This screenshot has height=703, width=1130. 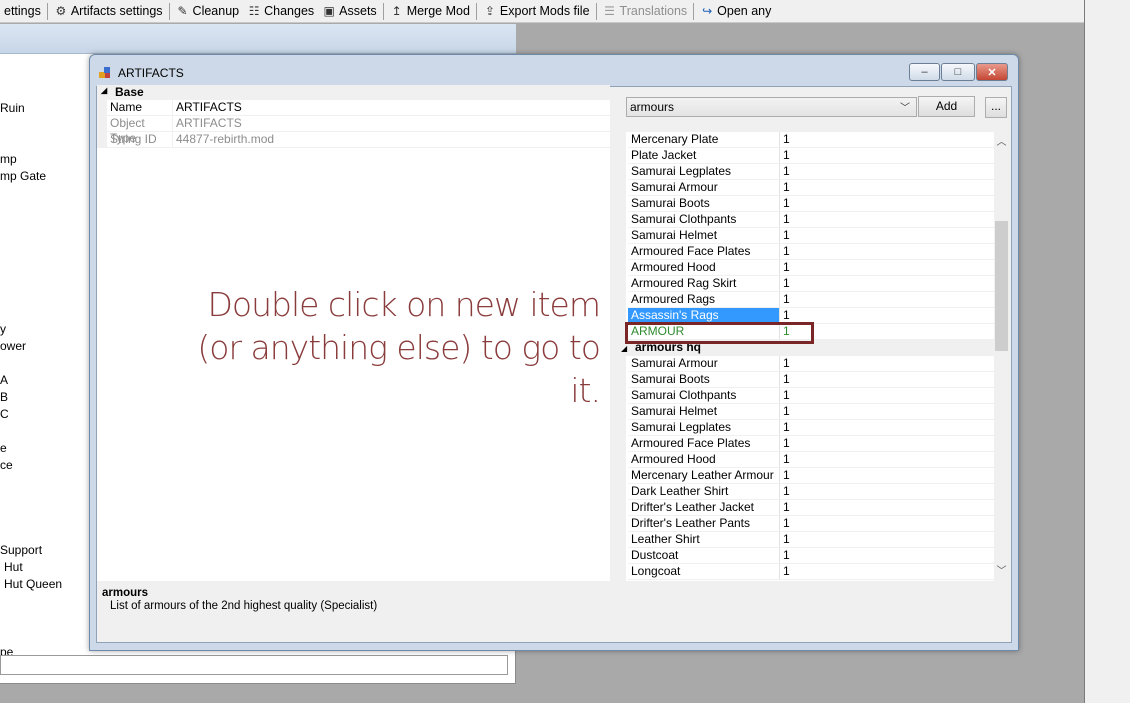 I want to click on toolbar-cleanup-button: ✎ Cleanup, so click(x=208, y=11).